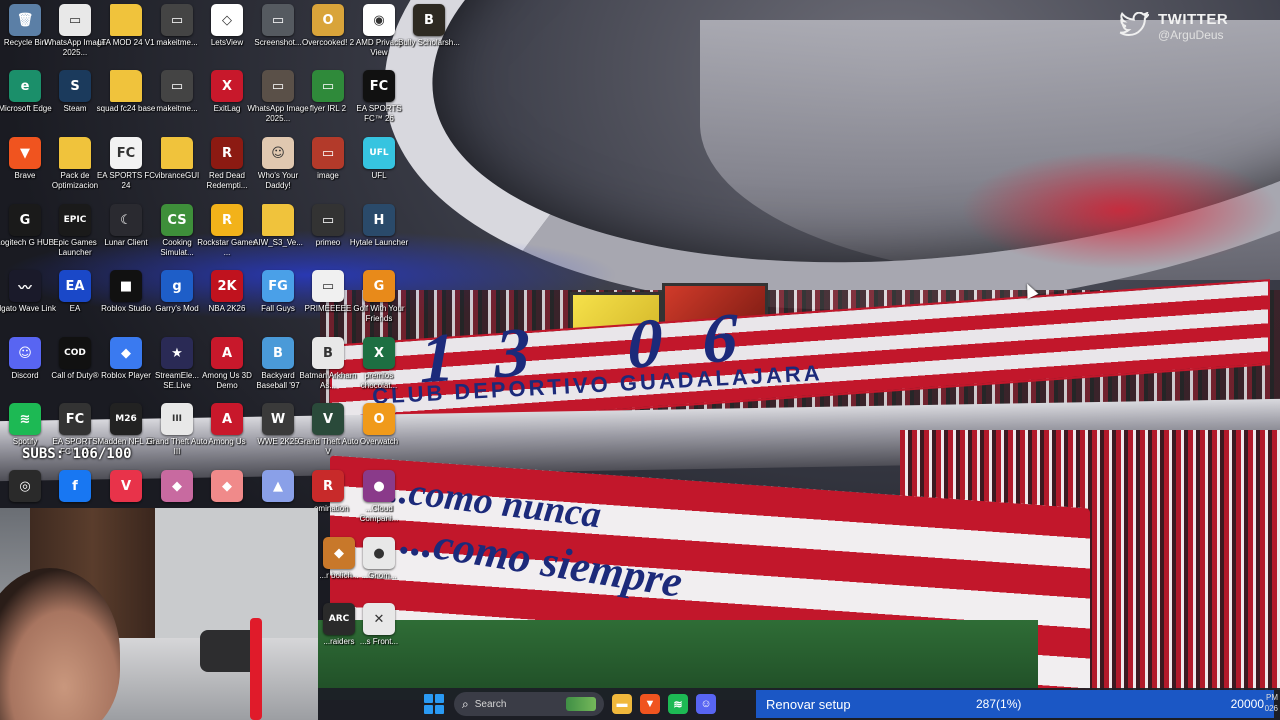  What do you see at coordinates (328, 436) in the screenshot?
I see `desktop-icon: V Grand Theft Auto V` at bounding box center [328, 436].